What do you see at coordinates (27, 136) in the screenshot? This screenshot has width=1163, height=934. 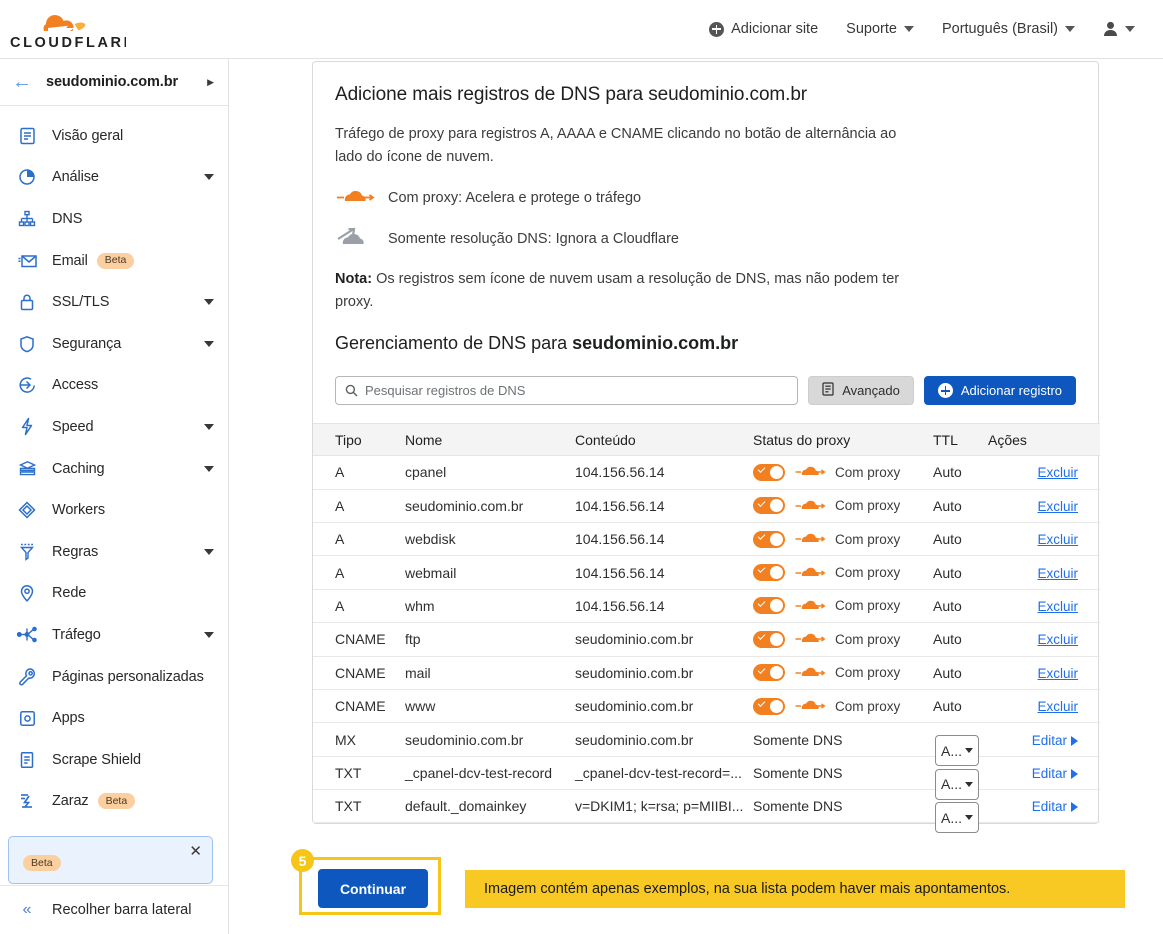 I see `clipboard-icon` at bounding box center [27, 136].